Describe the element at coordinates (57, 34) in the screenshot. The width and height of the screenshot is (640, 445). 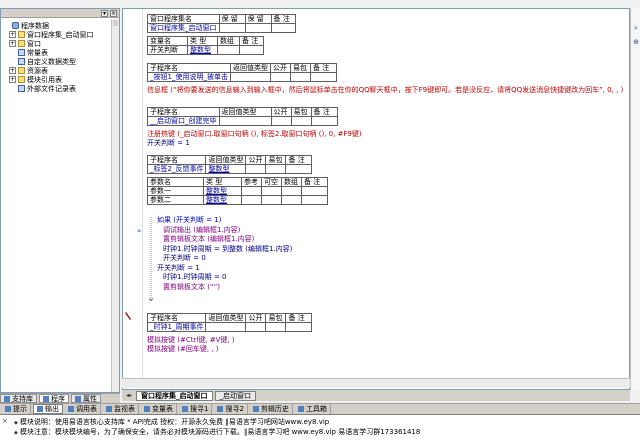
I see `tree-item: + 窗口程序集_启动窗口` at that location.